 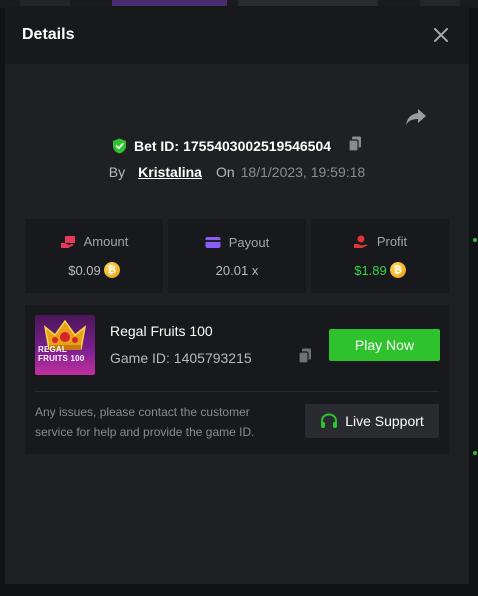 I want to click on profit-label: Profit, so click(x=392, y=241).